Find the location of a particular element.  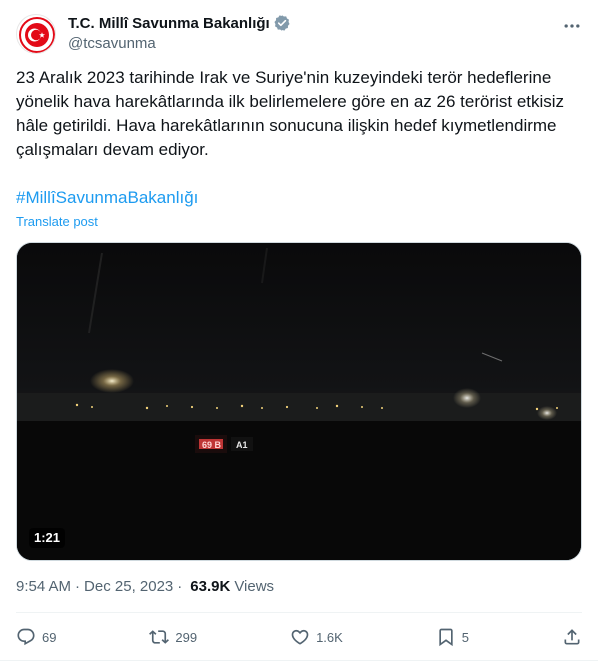

reply-count: 69 is located at coordinates (49, 637).